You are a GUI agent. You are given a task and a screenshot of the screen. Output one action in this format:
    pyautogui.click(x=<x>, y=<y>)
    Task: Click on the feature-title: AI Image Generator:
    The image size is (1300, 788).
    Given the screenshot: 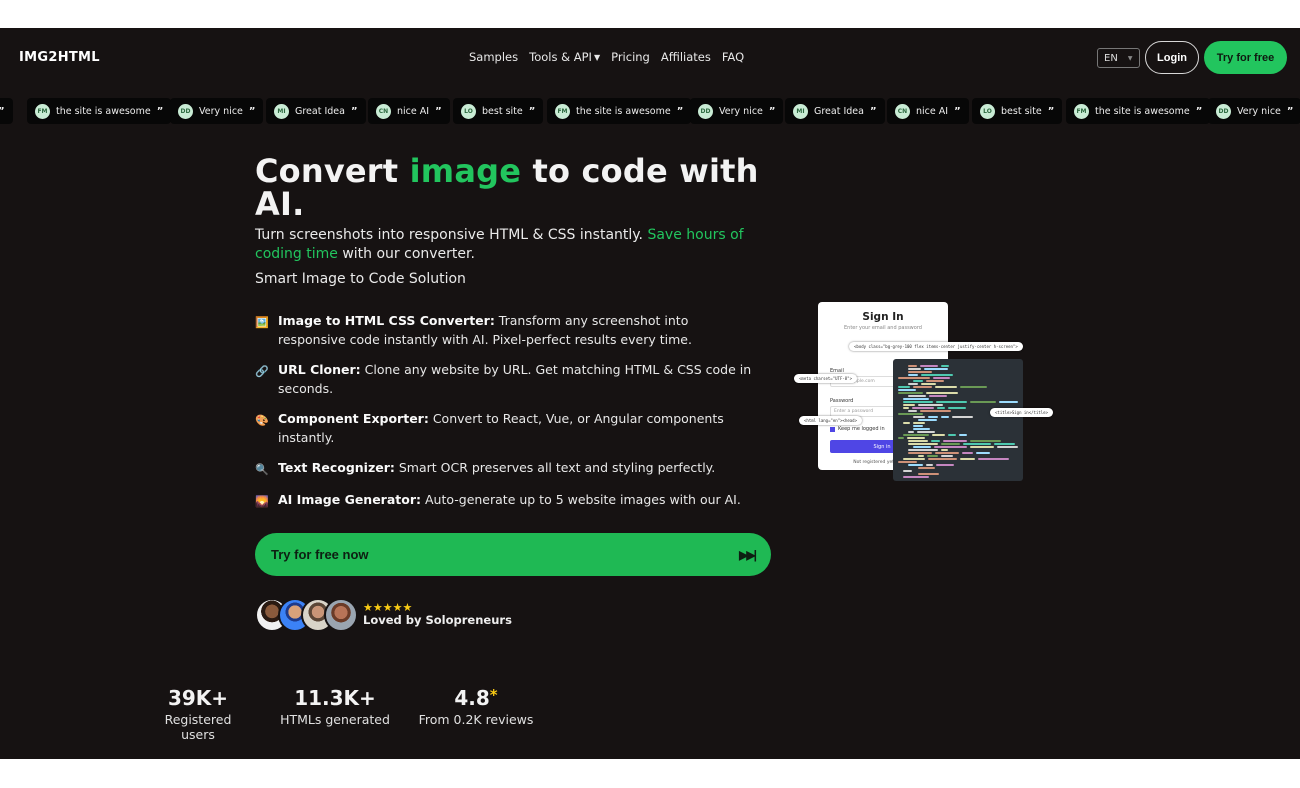 What is the action you would take?
    pyautogui.click(x=350, y=499)
    